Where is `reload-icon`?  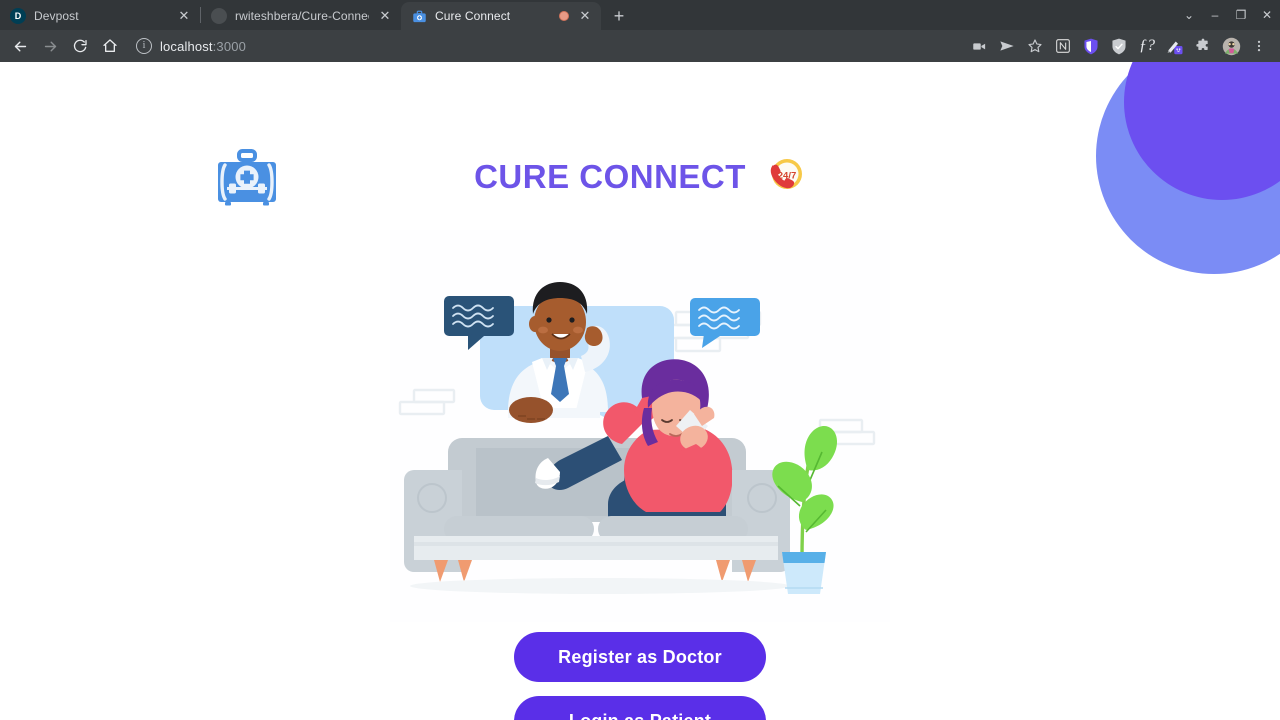
reload-icon is located at coordinates (80, 46).